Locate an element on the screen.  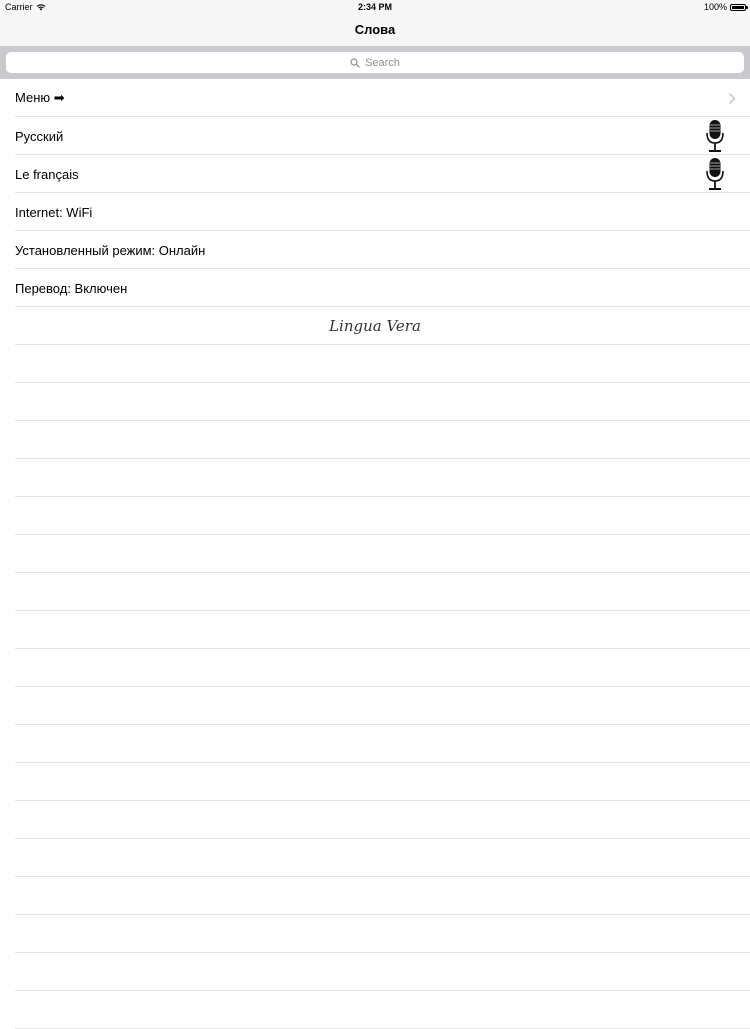
logo-row: Lingua Vera is located at coordinates (375, 326).